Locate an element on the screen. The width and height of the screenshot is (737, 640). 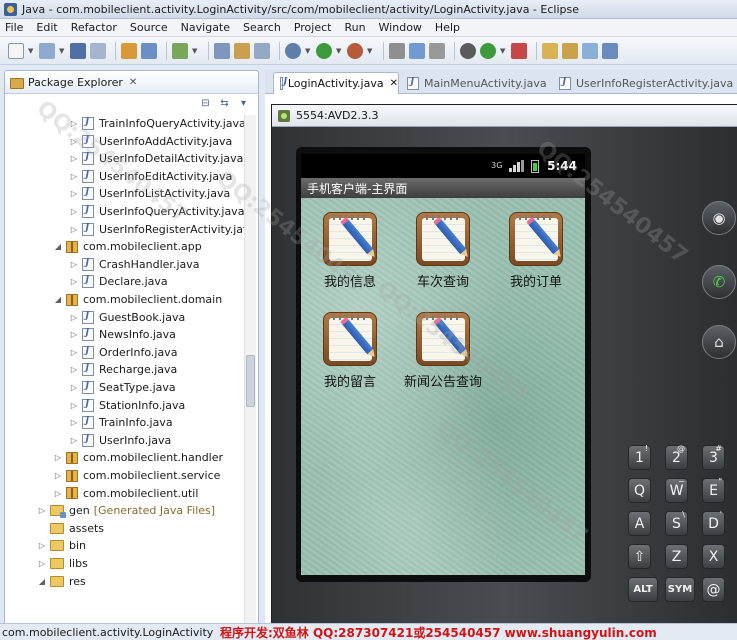
menu-help: Help is located at coordinates (447, 27).